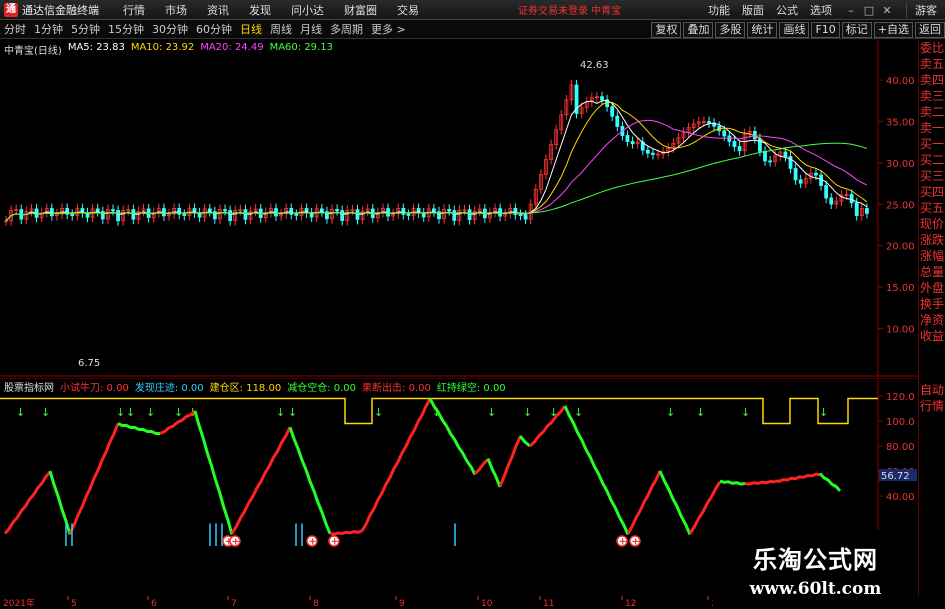  Describe the element at coordinates (900, 164) in the screenshot. I see `price-tick-label: 30.00` at that location.